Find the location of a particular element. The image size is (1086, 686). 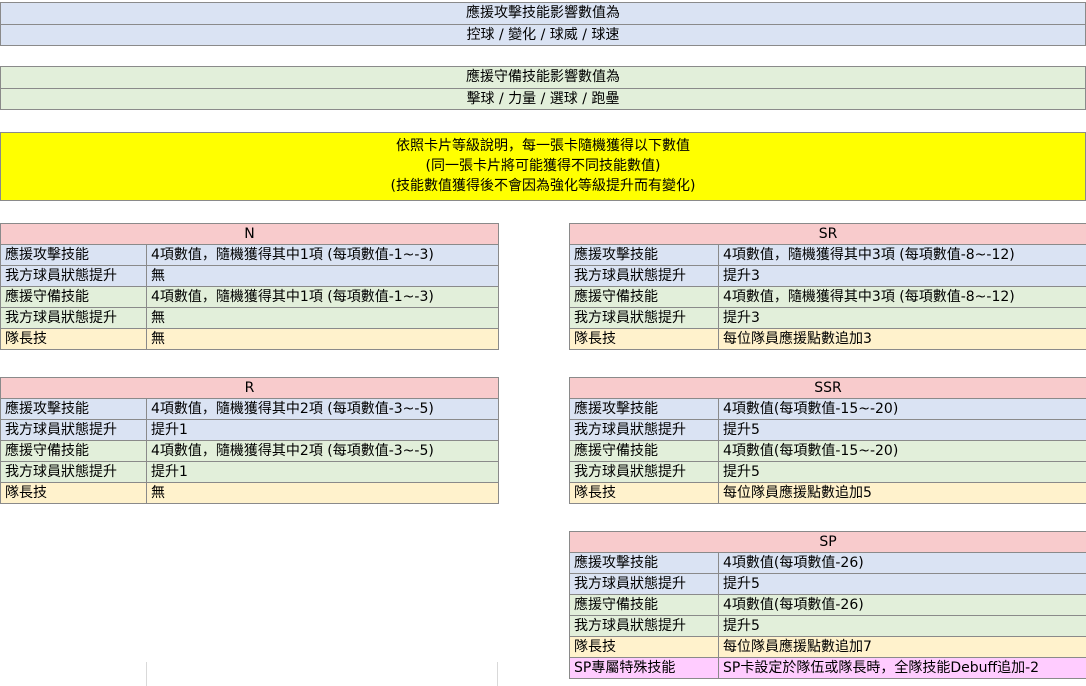

note-line-1: 依照卡片等級說明，每一張卡隨機獲得以下數值 is located at coordinates (543, 146).